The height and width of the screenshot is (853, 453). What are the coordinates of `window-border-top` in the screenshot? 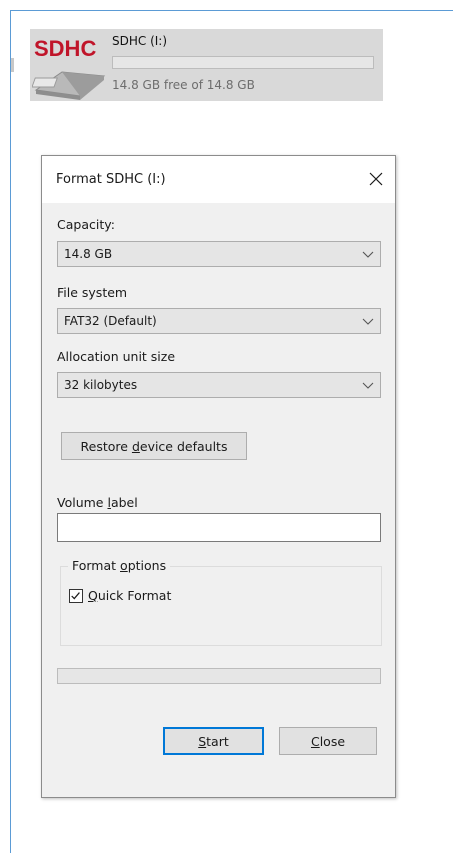 It's located at (231, 10).